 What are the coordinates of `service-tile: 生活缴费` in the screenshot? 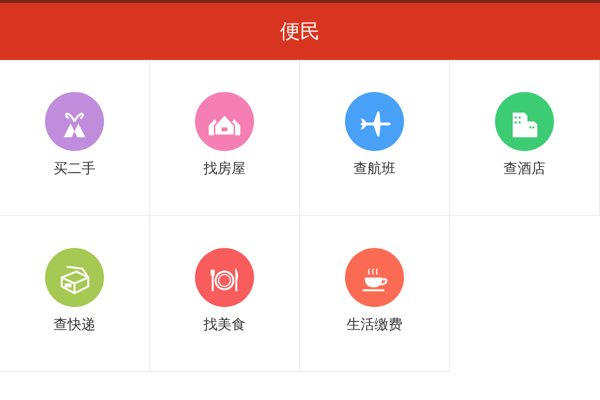 It's located at (375, 294).